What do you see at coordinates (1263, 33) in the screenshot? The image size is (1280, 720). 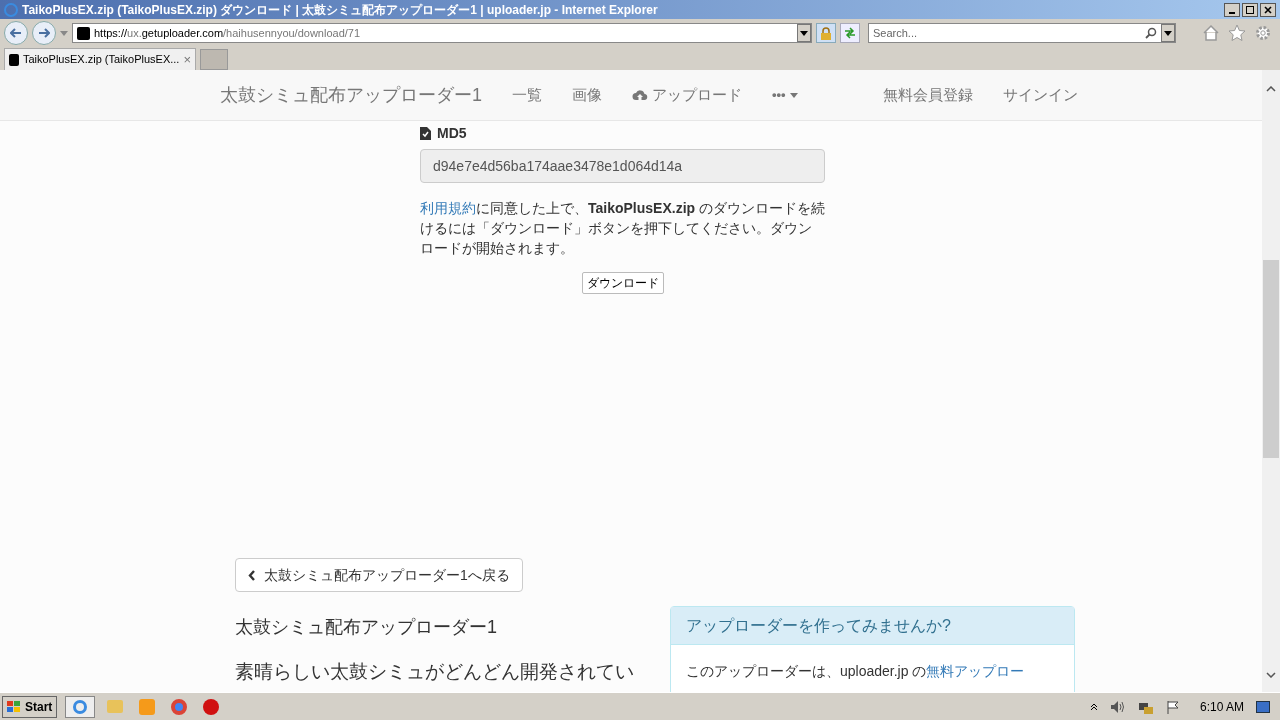 I see `settings-icon` at bounding box center [1263, 33].